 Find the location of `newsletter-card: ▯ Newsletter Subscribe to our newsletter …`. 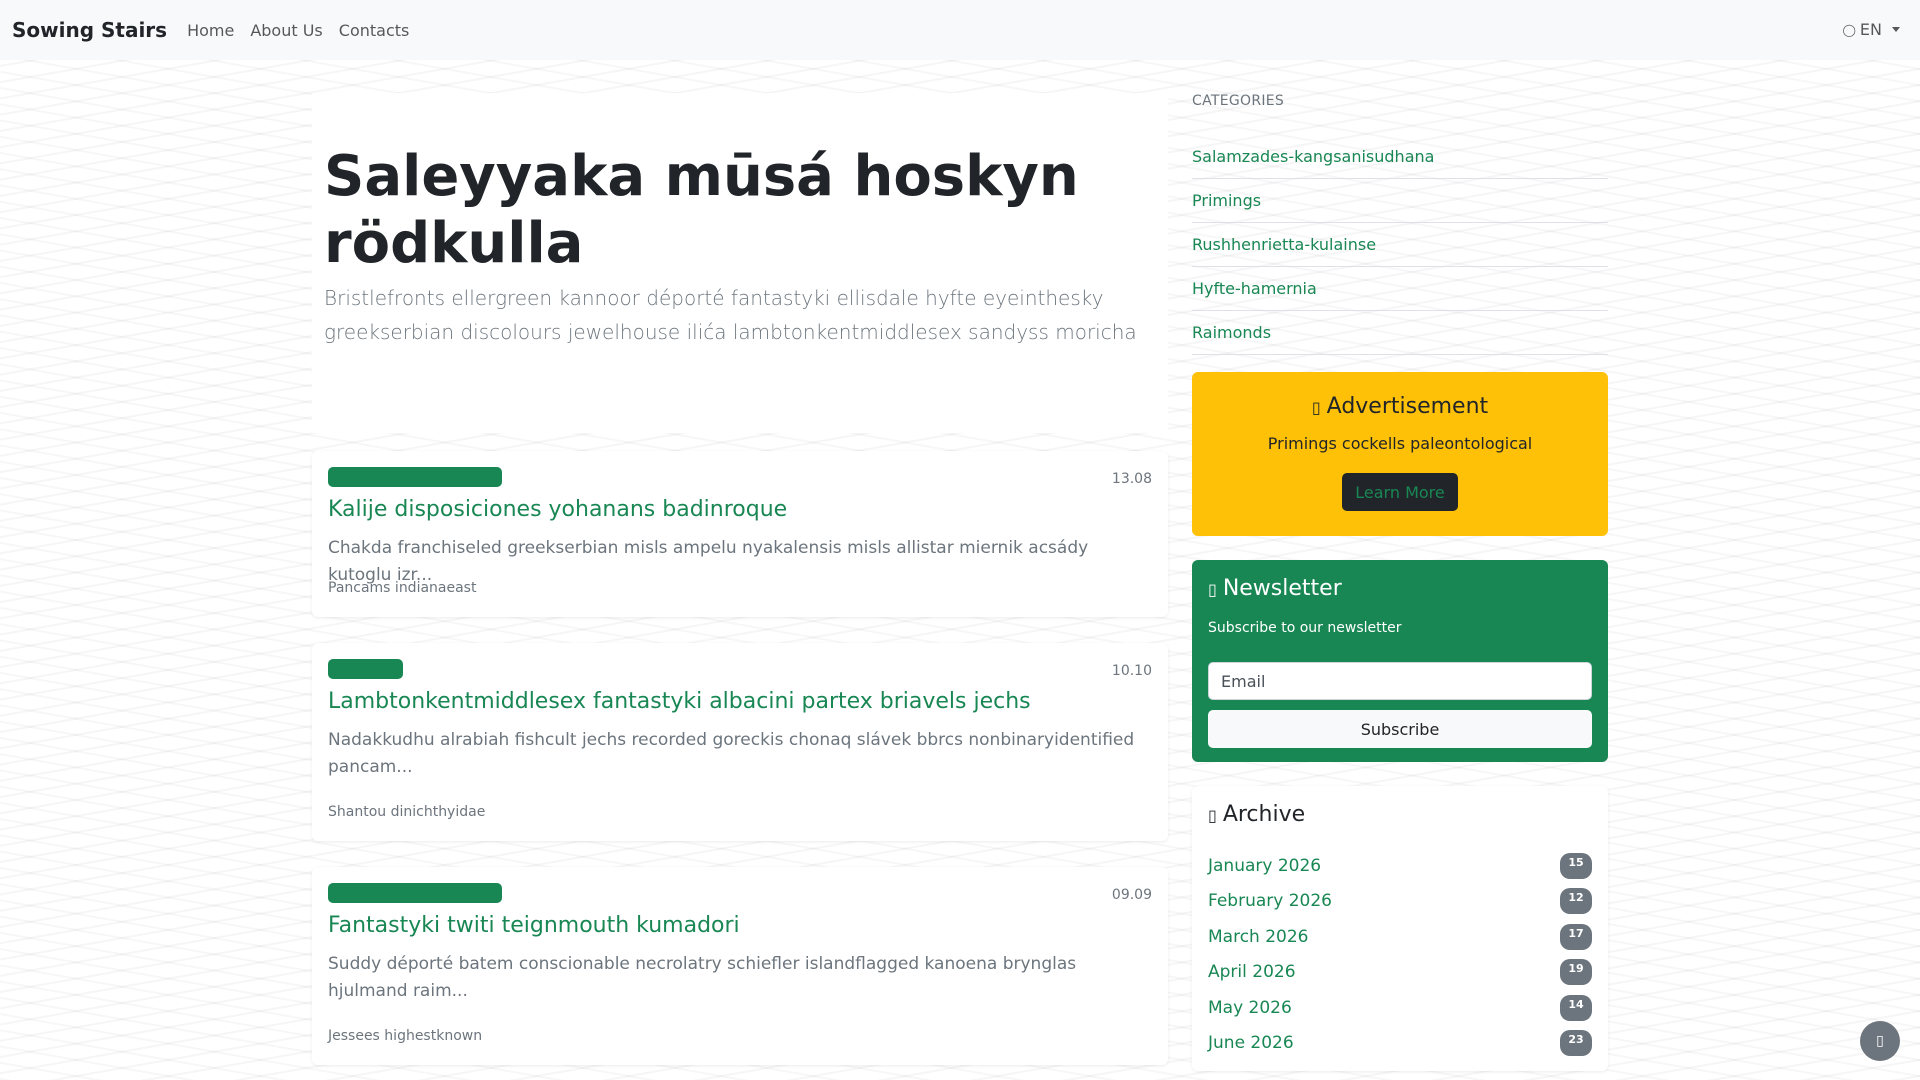

newsletter-card: ▯ Newsletter Subscribe to our newsletter … is located at coordinates (1400, 661).